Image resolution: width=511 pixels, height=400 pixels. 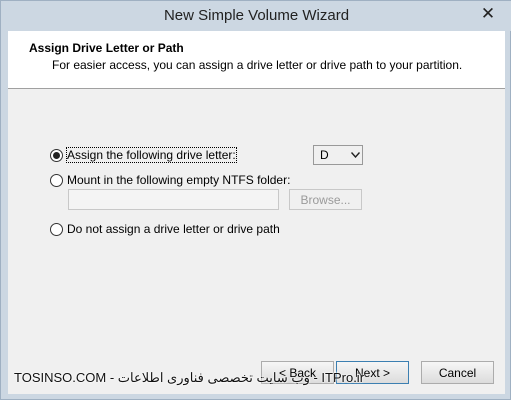 What do you see at coordinates (151, 155) in the screenshot?
I see `assign-letter-label: Assign the following drive letter:` at bounding box center [151, 155].